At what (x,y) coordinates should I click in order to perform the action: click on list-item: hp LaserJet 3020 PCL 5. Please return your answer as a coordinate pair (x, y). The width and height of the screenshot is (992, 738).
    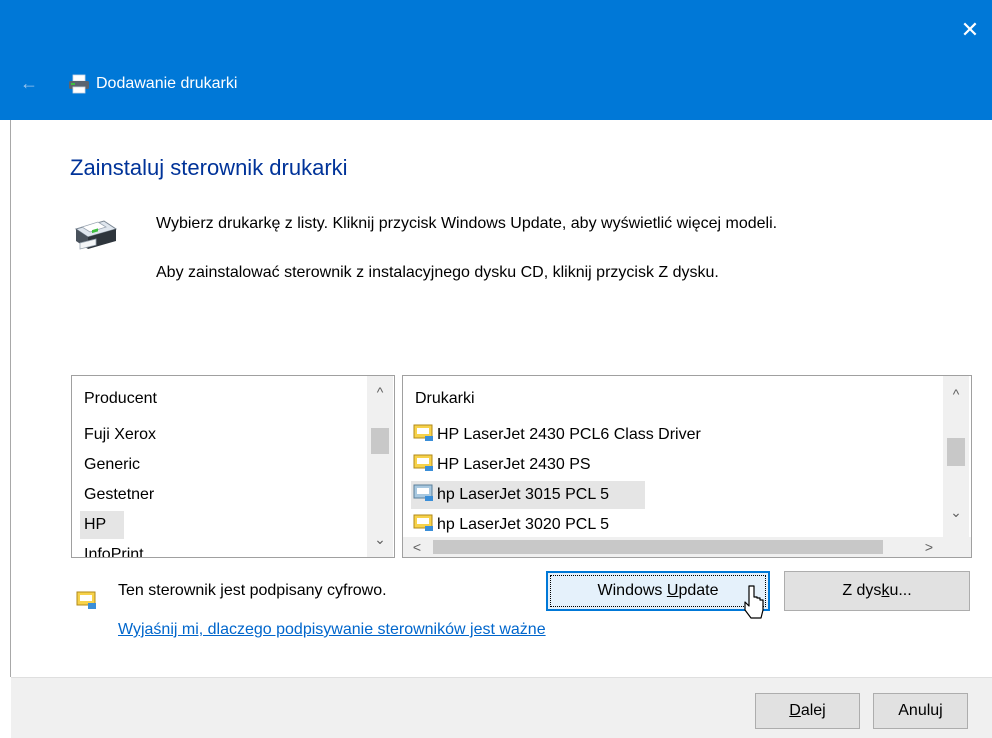
    Looking at the image, I should click on (511, 524).